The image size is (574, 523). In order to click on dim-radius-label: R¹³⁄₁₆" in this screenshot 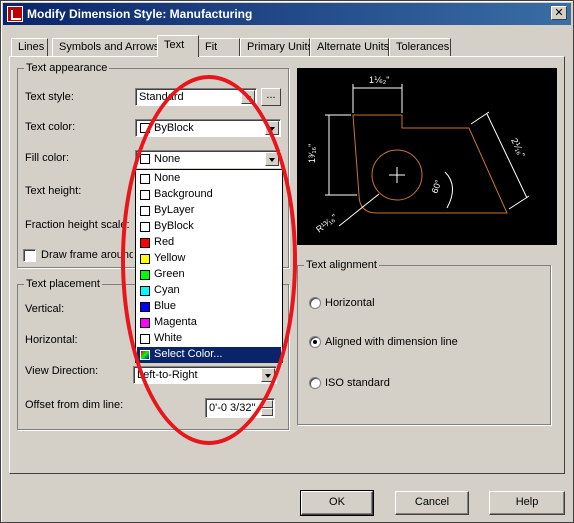, I will do `click(326, 223)`.